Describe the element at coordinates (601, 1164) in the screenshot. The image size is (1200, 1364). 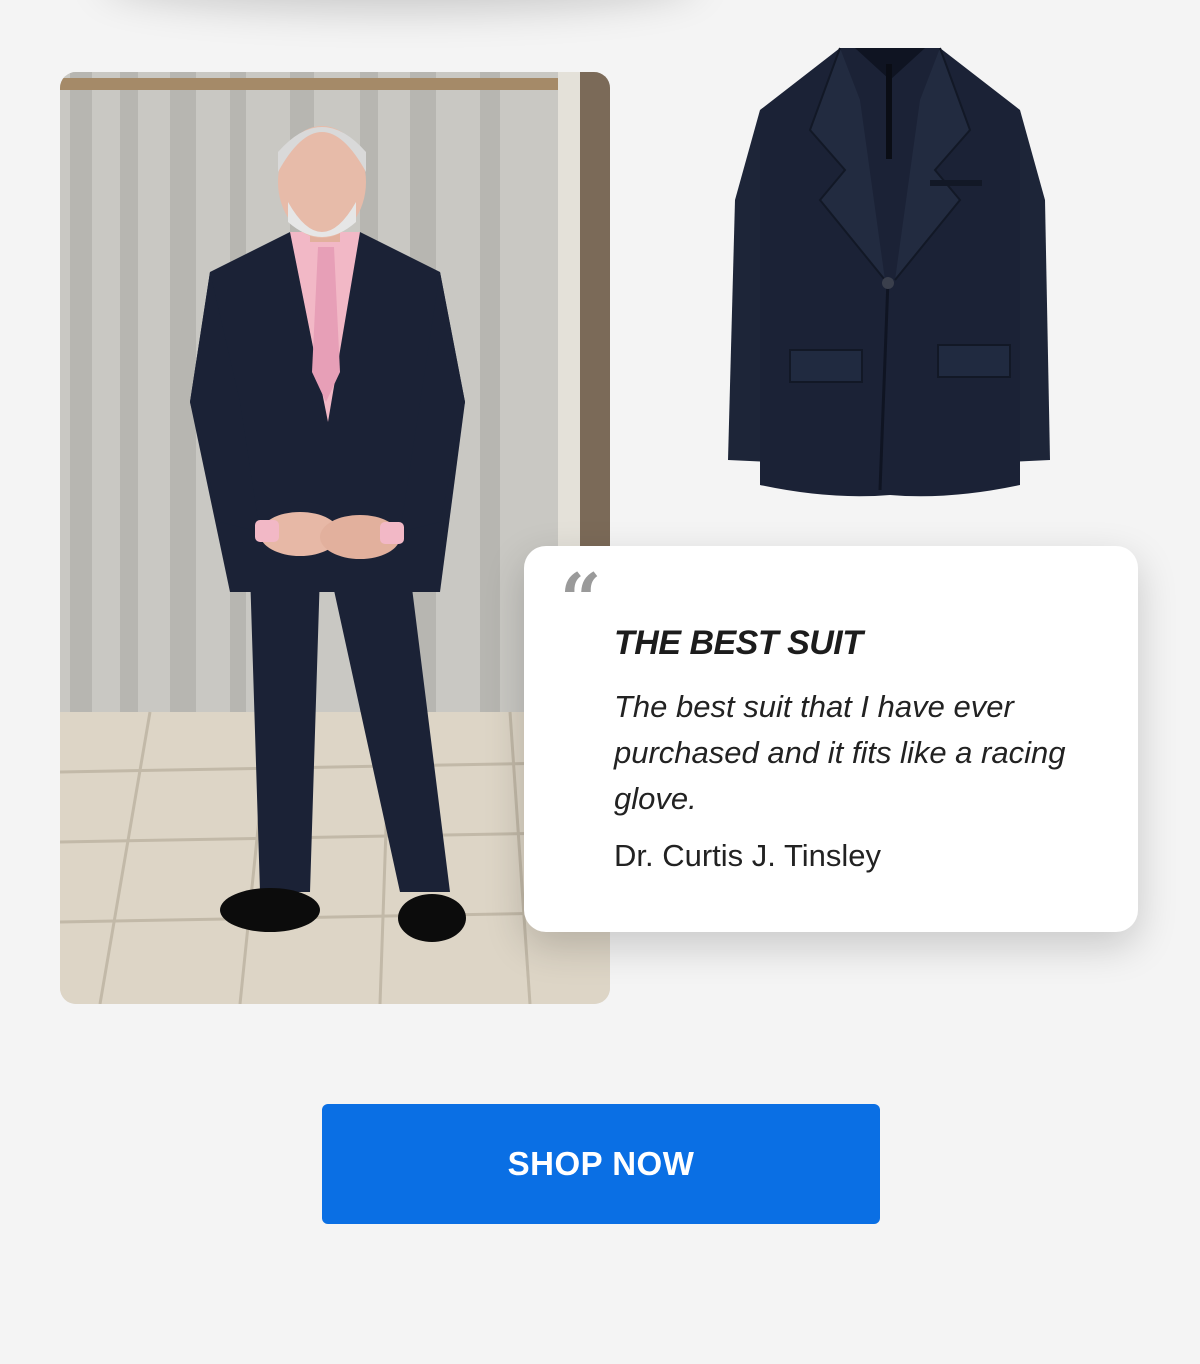
I see `shop-now-button: SHOP NOW` at that location.